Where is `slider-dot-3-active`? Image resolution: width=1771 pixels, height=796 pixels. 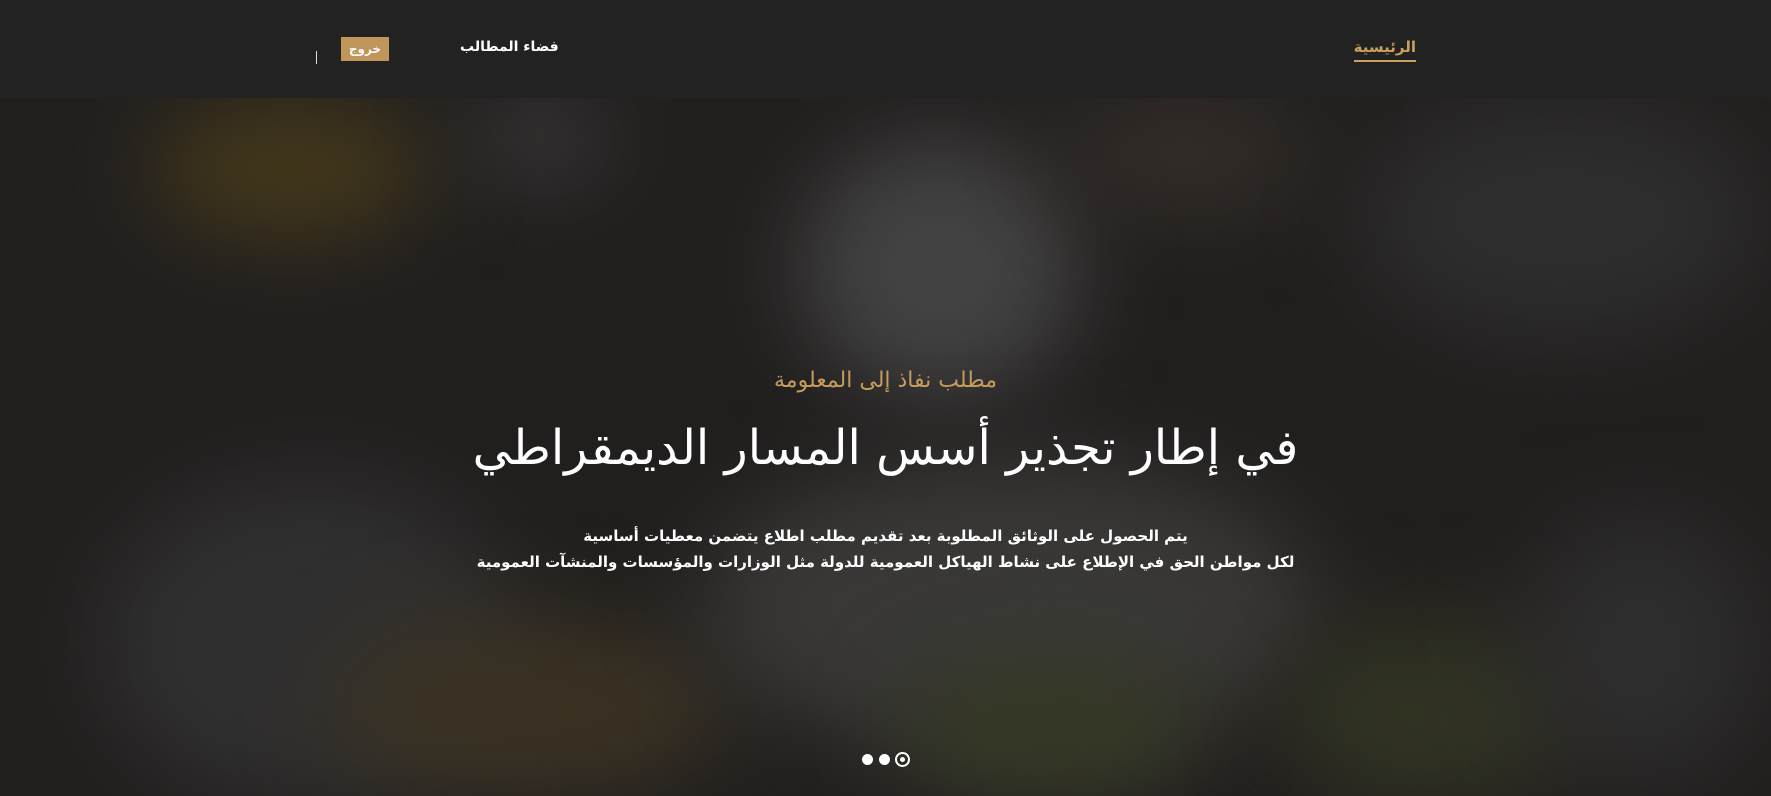 slider-dot-3-active is located at coordinates (902, 759).